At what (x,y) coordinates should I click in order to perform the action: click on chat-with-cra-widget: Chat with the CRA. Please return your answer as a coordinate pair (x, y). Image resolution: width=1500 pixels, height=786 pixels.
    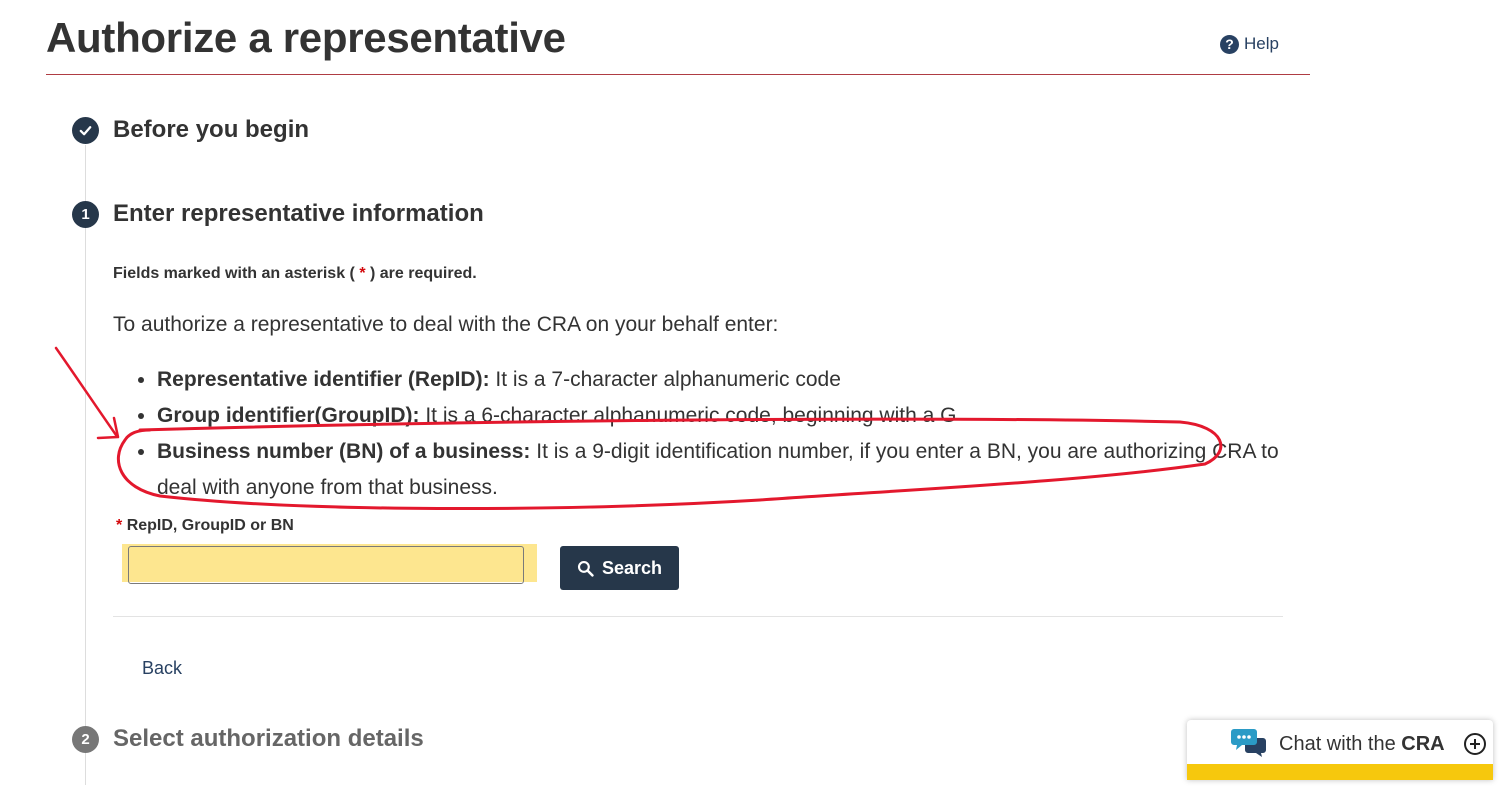
    Looking at the image, I should click on (1340, 750).